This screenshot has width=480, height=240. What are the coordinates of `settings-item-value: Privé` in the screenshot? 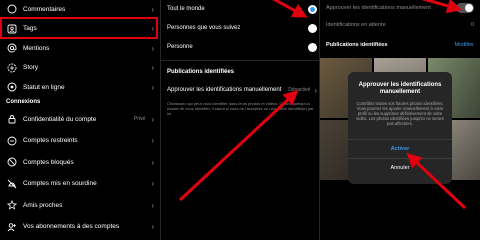 It's located at (139, 119).